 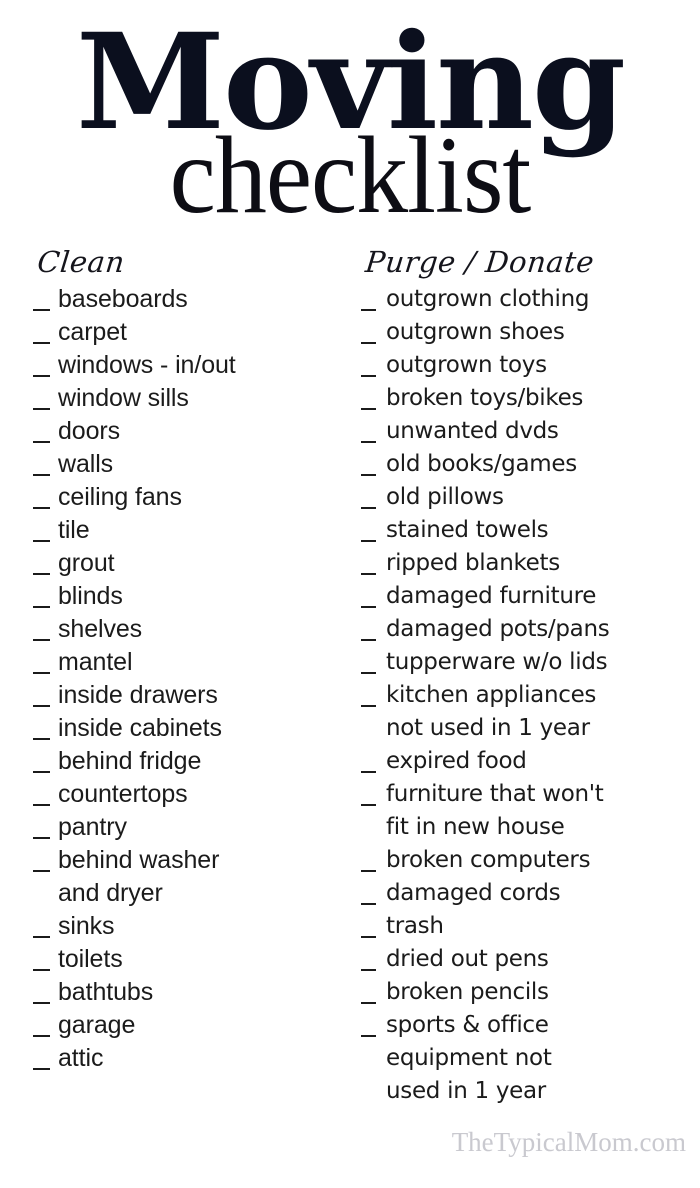 What do you see at coordinates (467, 959) in the screenshot?
I see `checklist-item-label: dried out pens` at bounding box center [467, 959].